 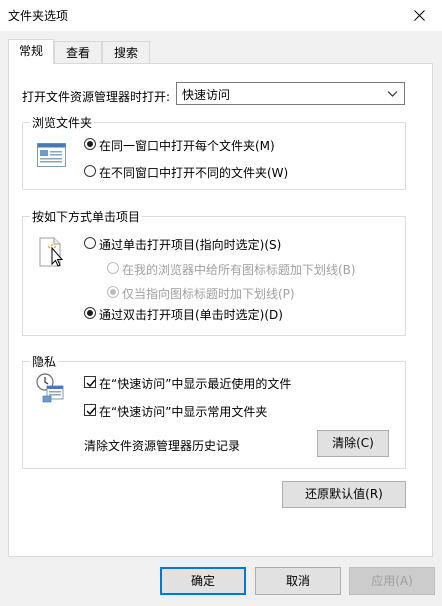 I want to click on close-icon, so click(x=419, y=15).